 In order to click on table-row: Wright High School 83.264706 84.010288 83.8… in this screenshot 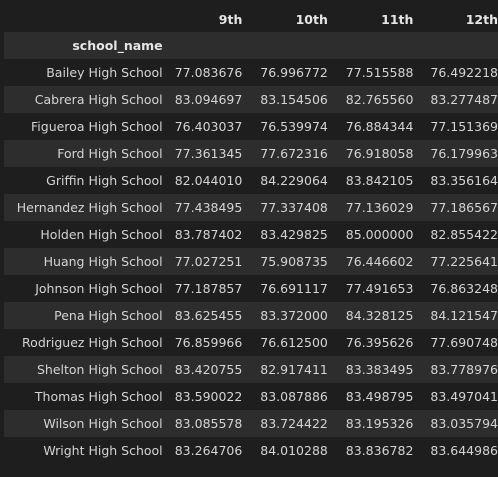, I will do `click(251, 450)`.